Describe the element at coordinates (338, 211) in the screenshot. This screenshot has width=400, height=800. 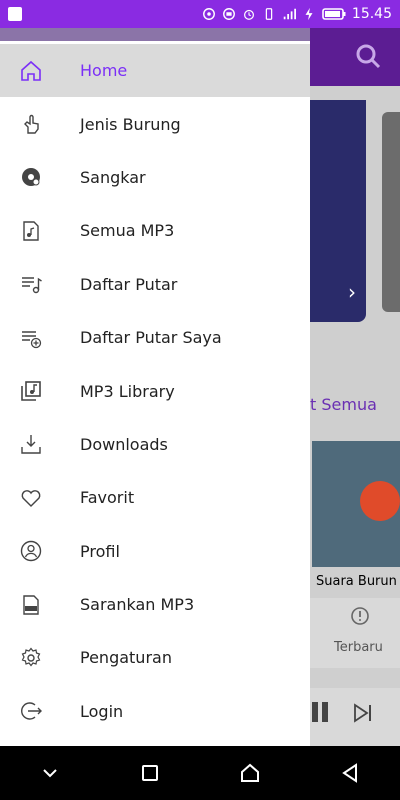
I see `featured-card: ›` at that location.